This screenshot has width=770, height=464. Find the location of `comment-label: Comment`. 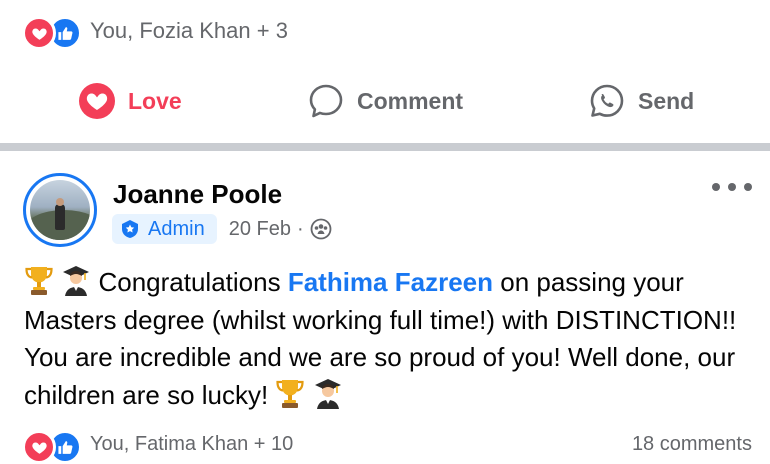

comment-label: Comment is located at coordinates (410, 100).